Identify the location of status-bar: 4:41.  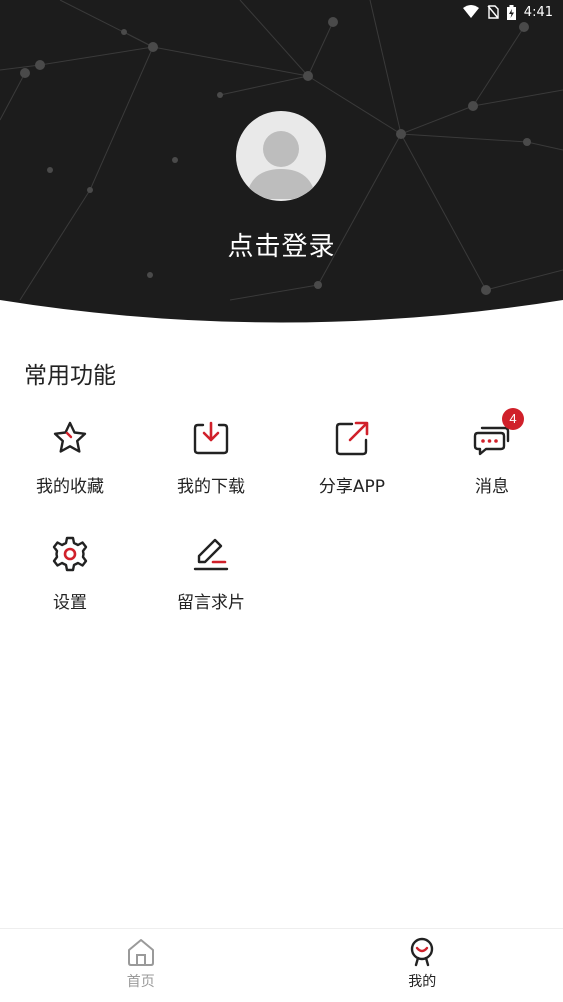
(281, 12).